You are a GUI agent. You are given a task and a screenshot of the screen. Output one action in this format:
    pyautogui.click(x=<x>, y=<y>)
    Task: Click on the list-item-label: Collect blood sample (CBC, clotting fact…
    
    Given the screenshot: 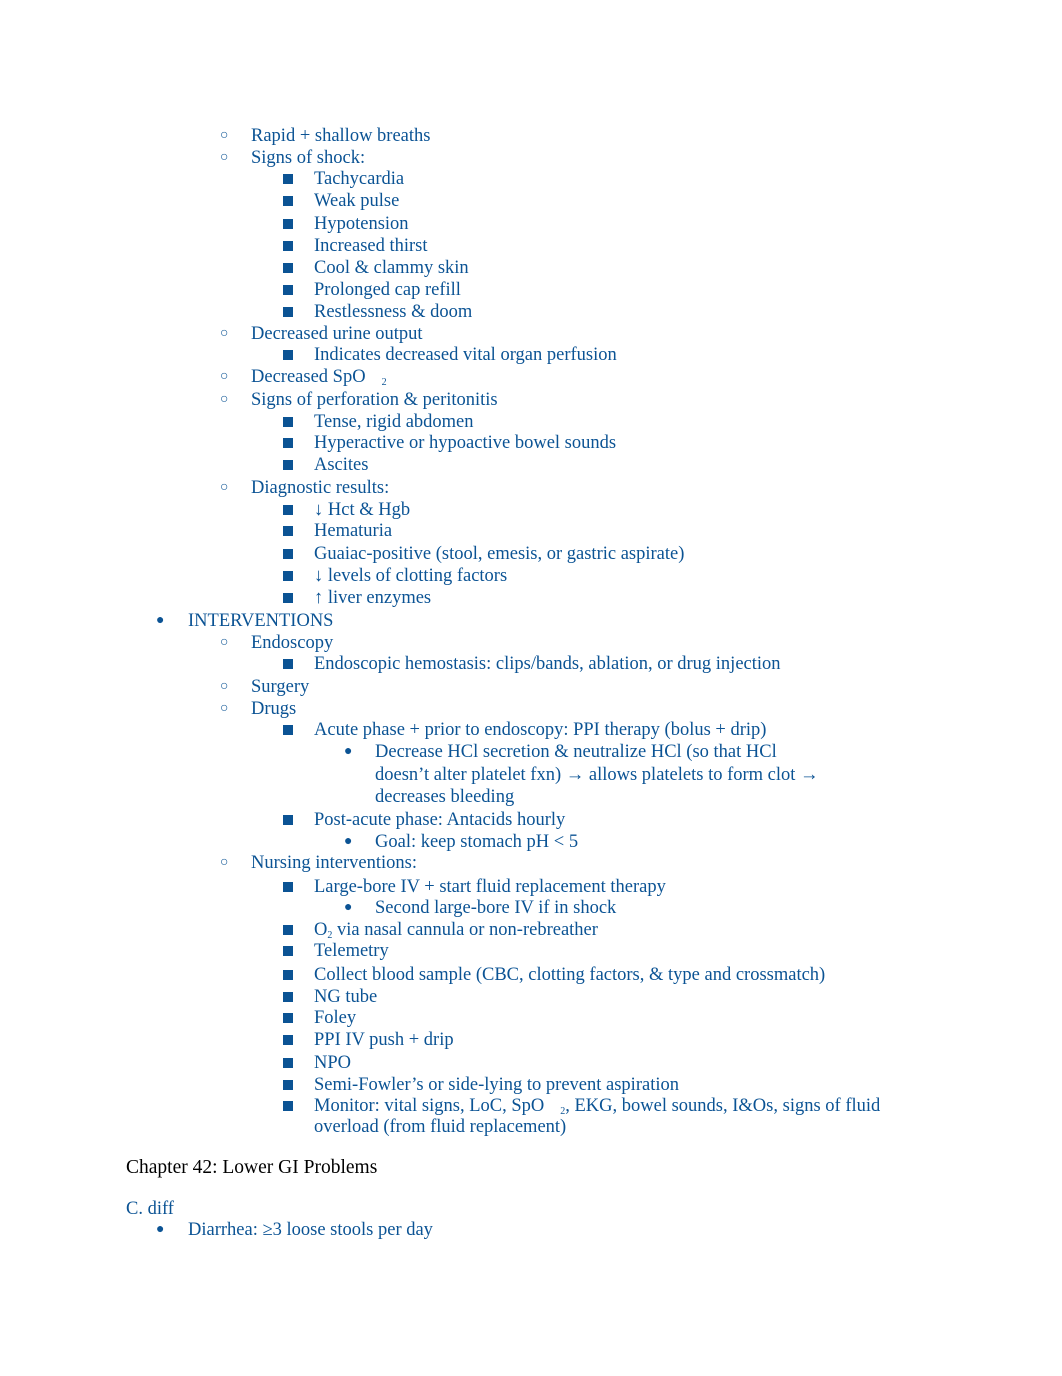 What is the action you would take?
    pyautogui.click(x=570, y=975)
    